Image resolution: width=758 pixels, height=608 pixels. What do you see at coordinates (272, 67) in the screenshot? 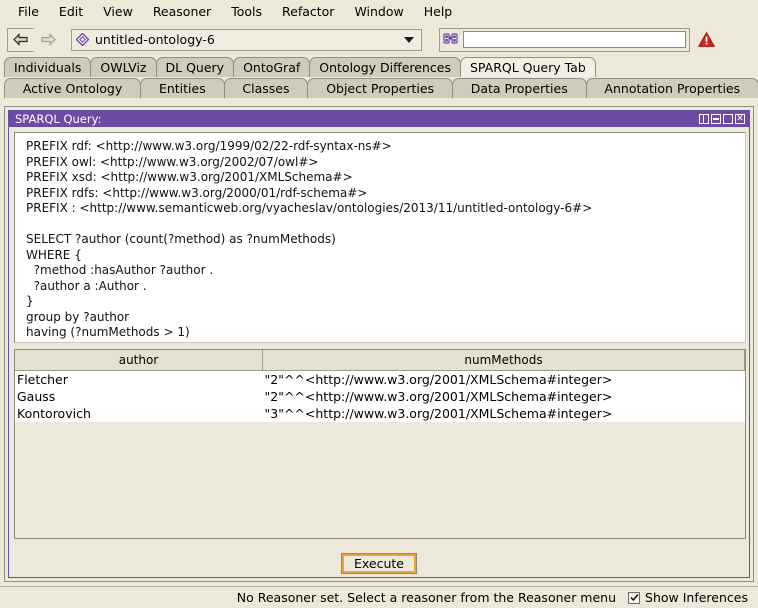
I see `tab-ontograf: OntoGraf` at bounding box center [272, 67].